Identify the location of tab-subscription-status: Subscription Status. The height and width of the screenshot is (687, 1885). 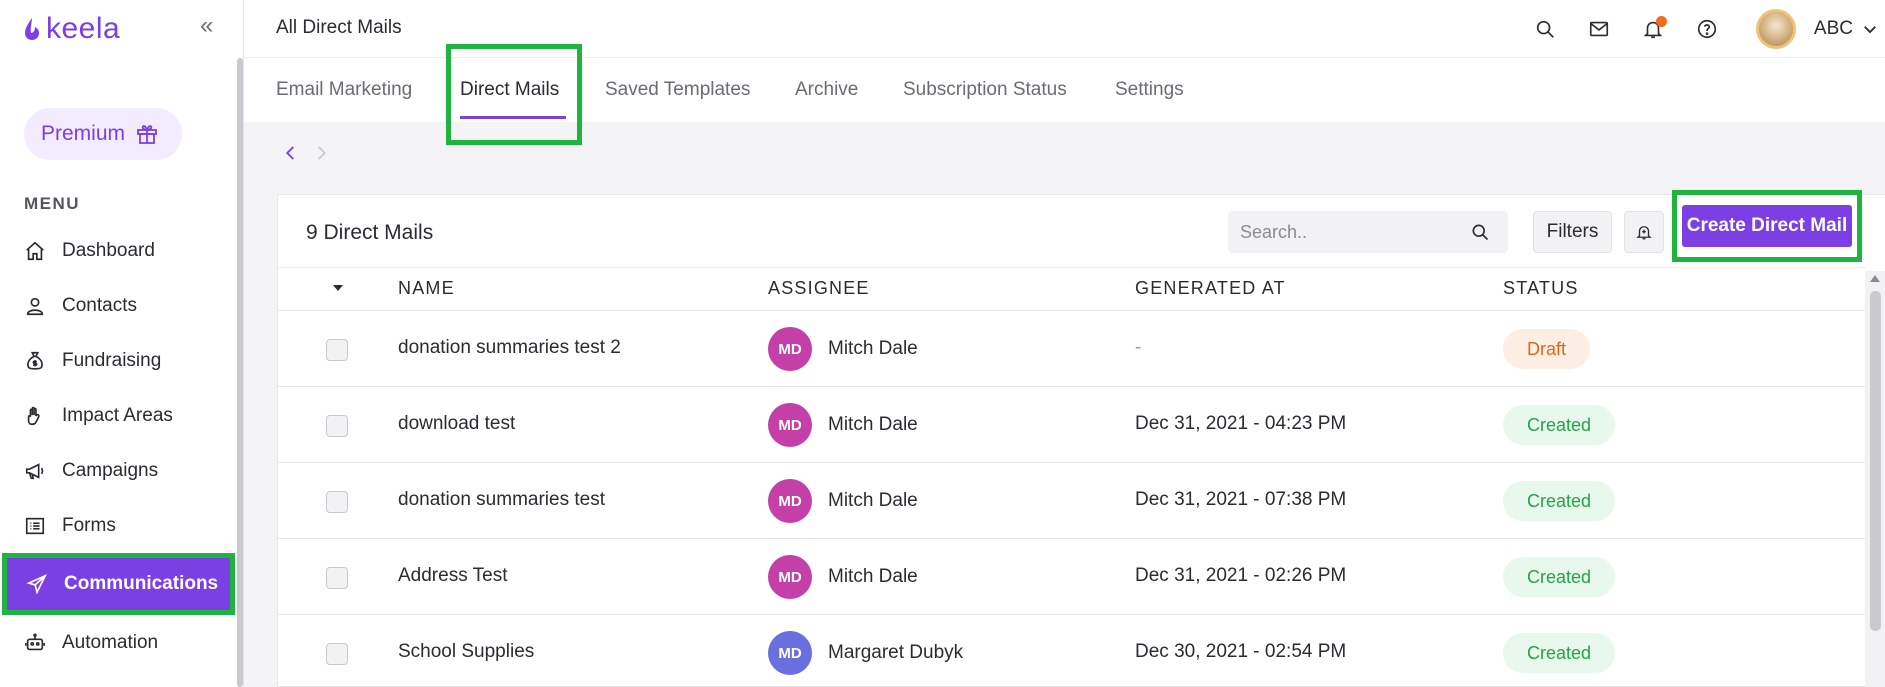
(985, 90).